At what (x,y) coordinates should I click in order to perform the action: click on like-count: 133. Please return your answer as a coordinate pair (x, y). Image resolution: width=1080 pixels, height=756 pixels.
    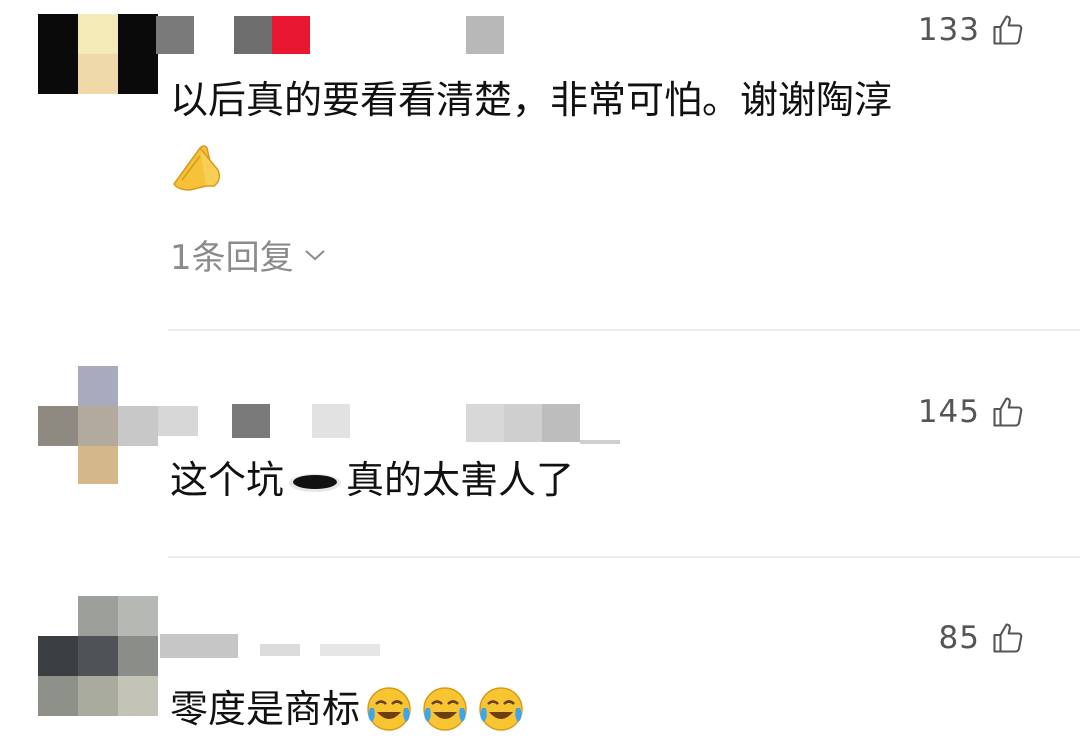
    Looking at the image, I should click on (948, 30).